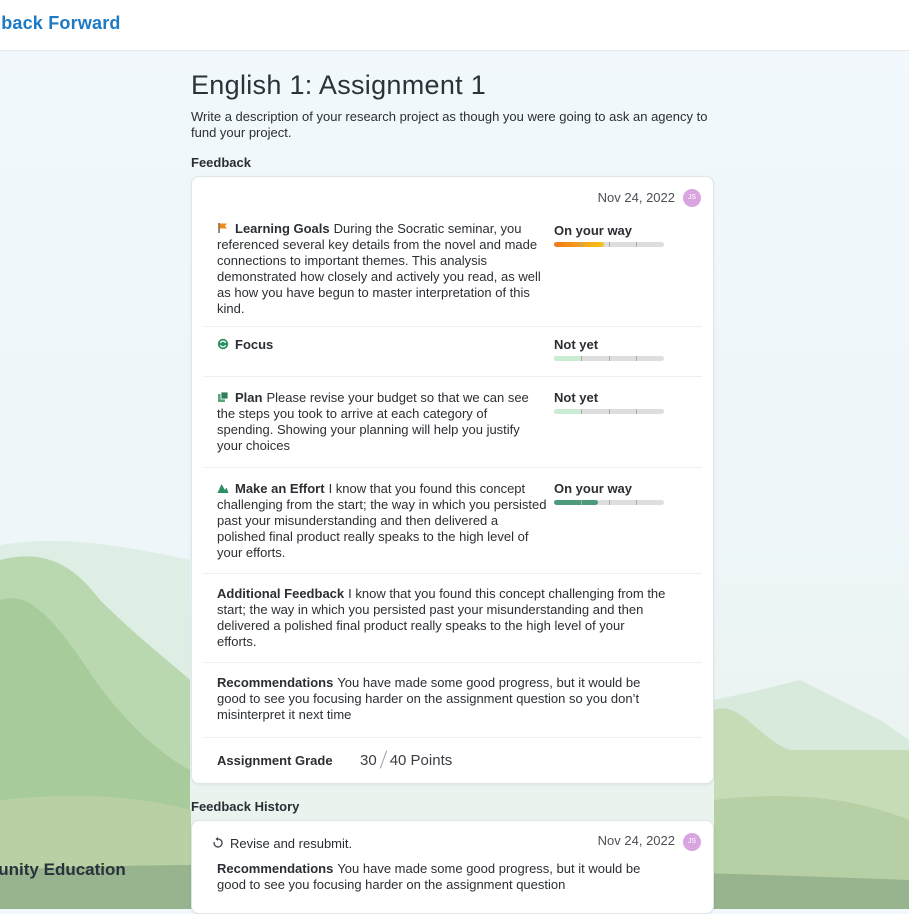 This screenshot has width=909, height=914. What do you see at coordinates (221, 162) in the screenshot?
I see `feedback-section-label: Feedback` at bounding box center [221, 162].